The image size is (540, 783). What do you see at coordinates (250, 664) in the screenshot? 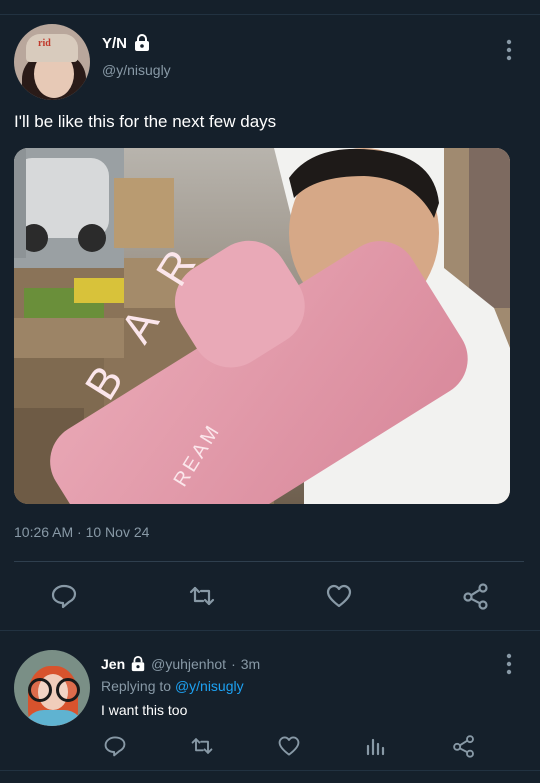
I see `reply-age: 3m` at bounding box center [250, 664].